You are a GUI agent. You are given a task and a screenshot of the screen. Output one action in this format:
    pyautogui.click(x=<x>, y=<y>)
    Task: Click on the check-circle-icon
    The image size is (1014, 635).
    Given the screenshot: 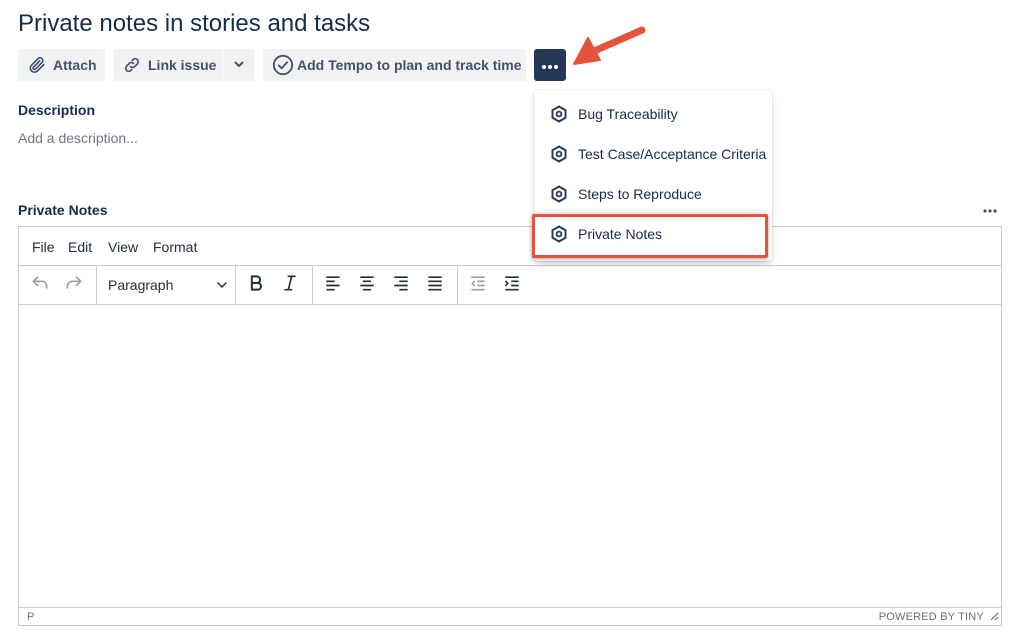 What is the action you would take?
    pyautogui.click(x=283, y=65)
    